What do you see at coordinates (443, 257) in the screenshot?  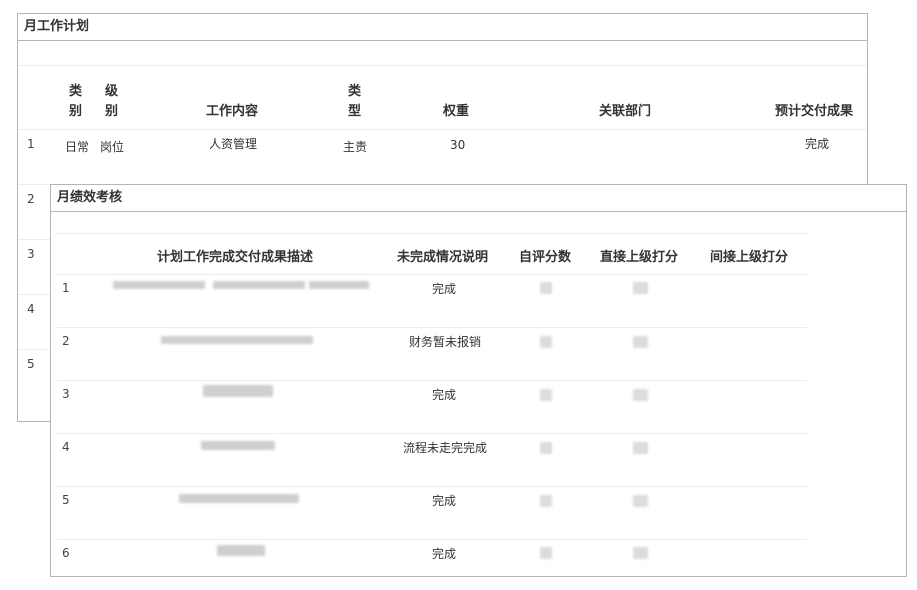 I see `header-incomplete-note: 未完成情况说明` at bounding box center [443, 257].